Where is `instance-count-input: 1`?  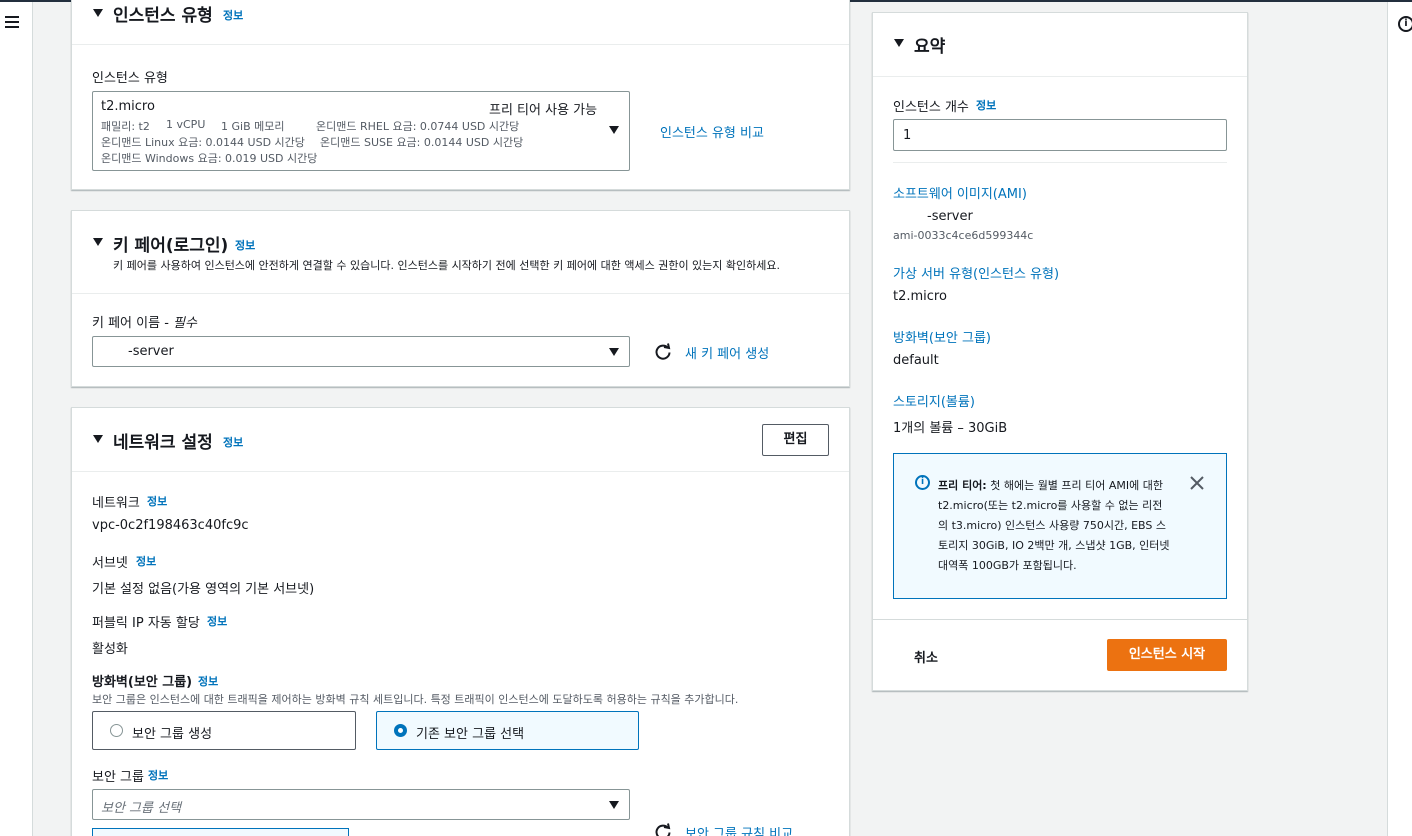 instance-count-input: 1 is located at coordinates (1060, 135).